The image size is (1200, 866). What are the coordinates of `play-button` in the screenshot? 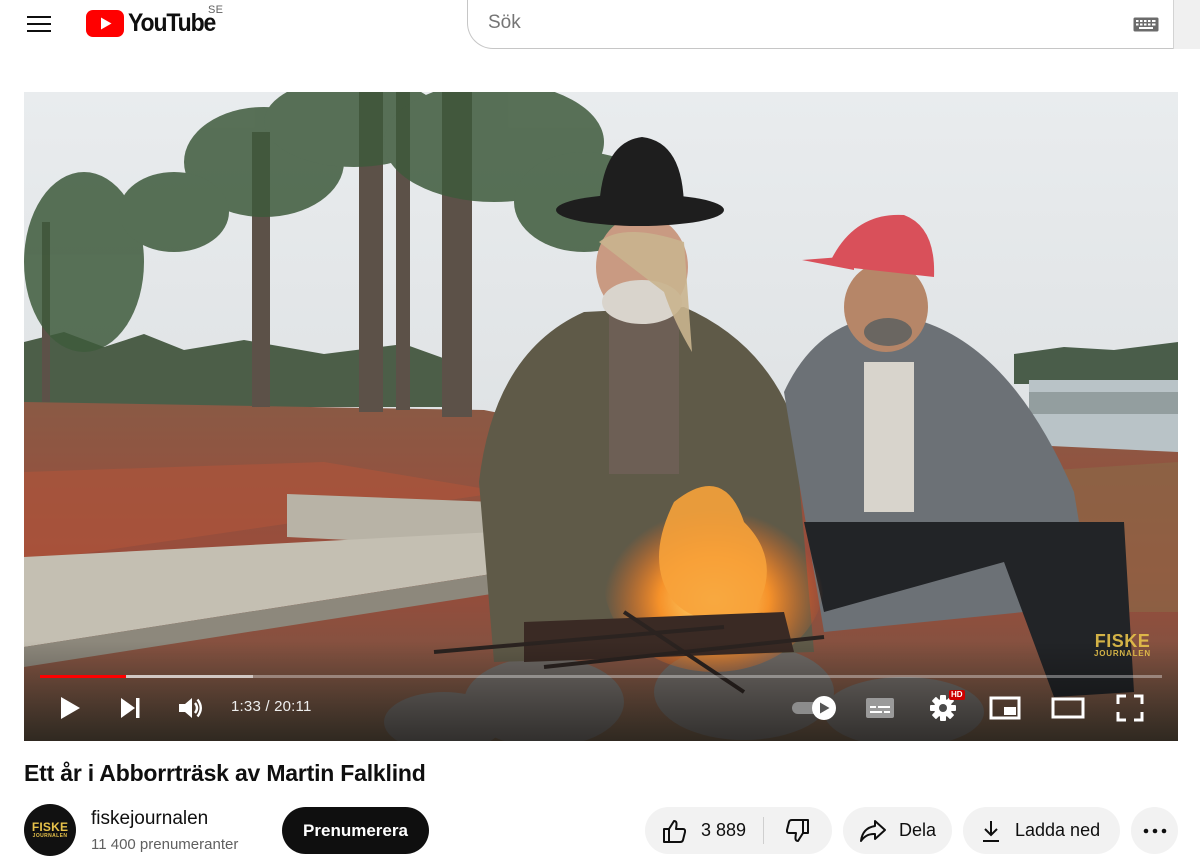 It's located at (70, 708).